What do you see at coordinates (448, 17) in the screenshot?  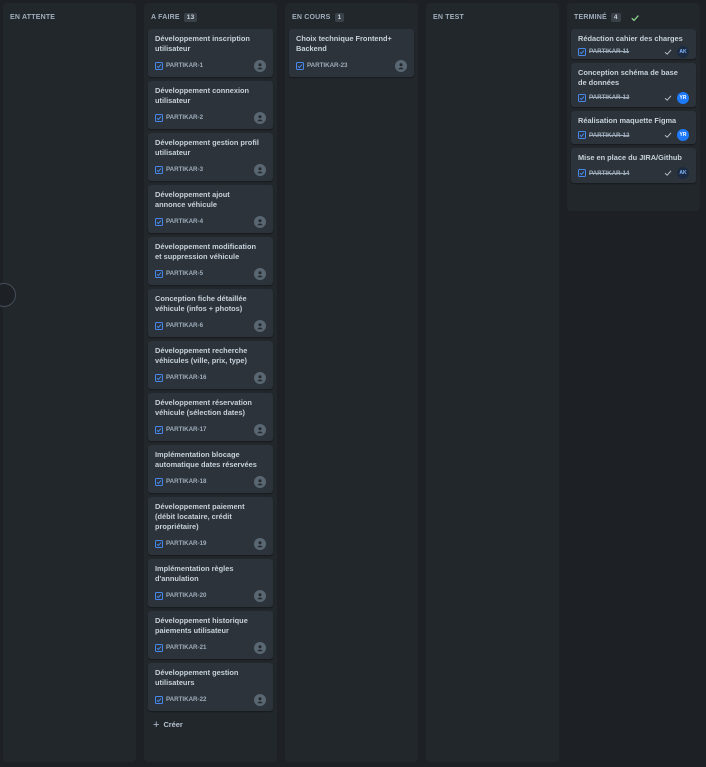 I see `column-title: EN TEST` at bounding box center [448, 17].